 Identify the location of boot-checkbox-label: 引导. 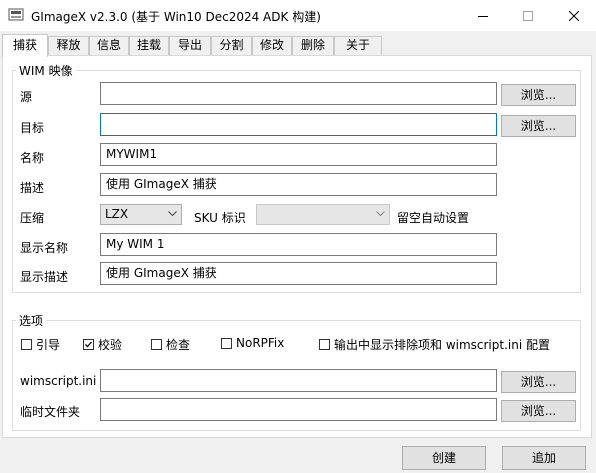
(48, 345).